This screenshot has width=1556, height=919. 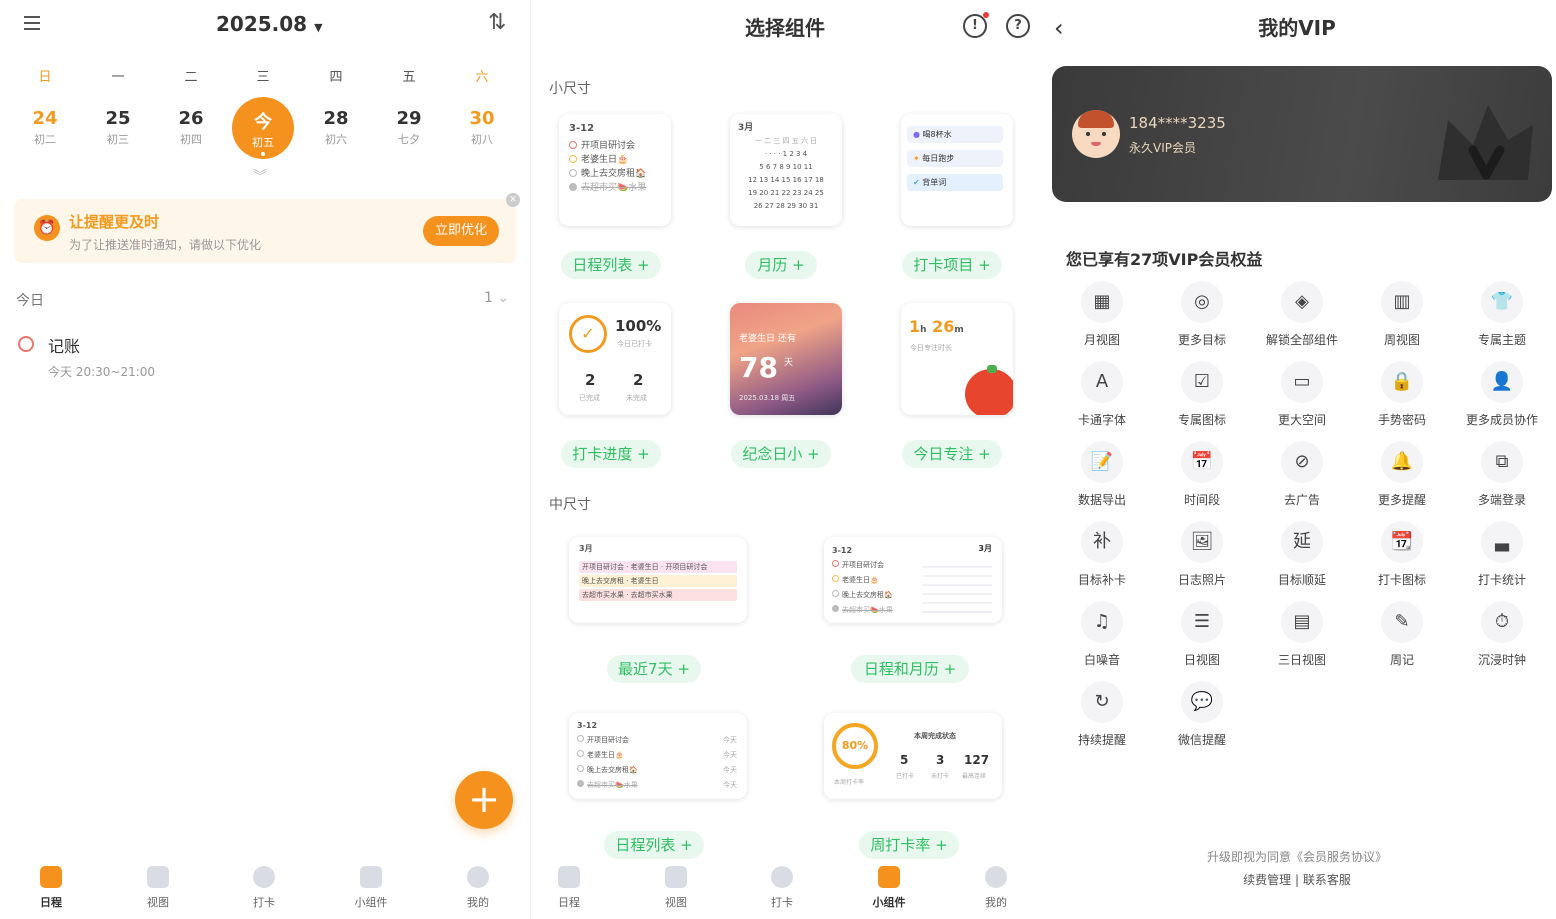 I want to click on benefit-day-view: ☰ 日视图, so click(x=1202, y=634).